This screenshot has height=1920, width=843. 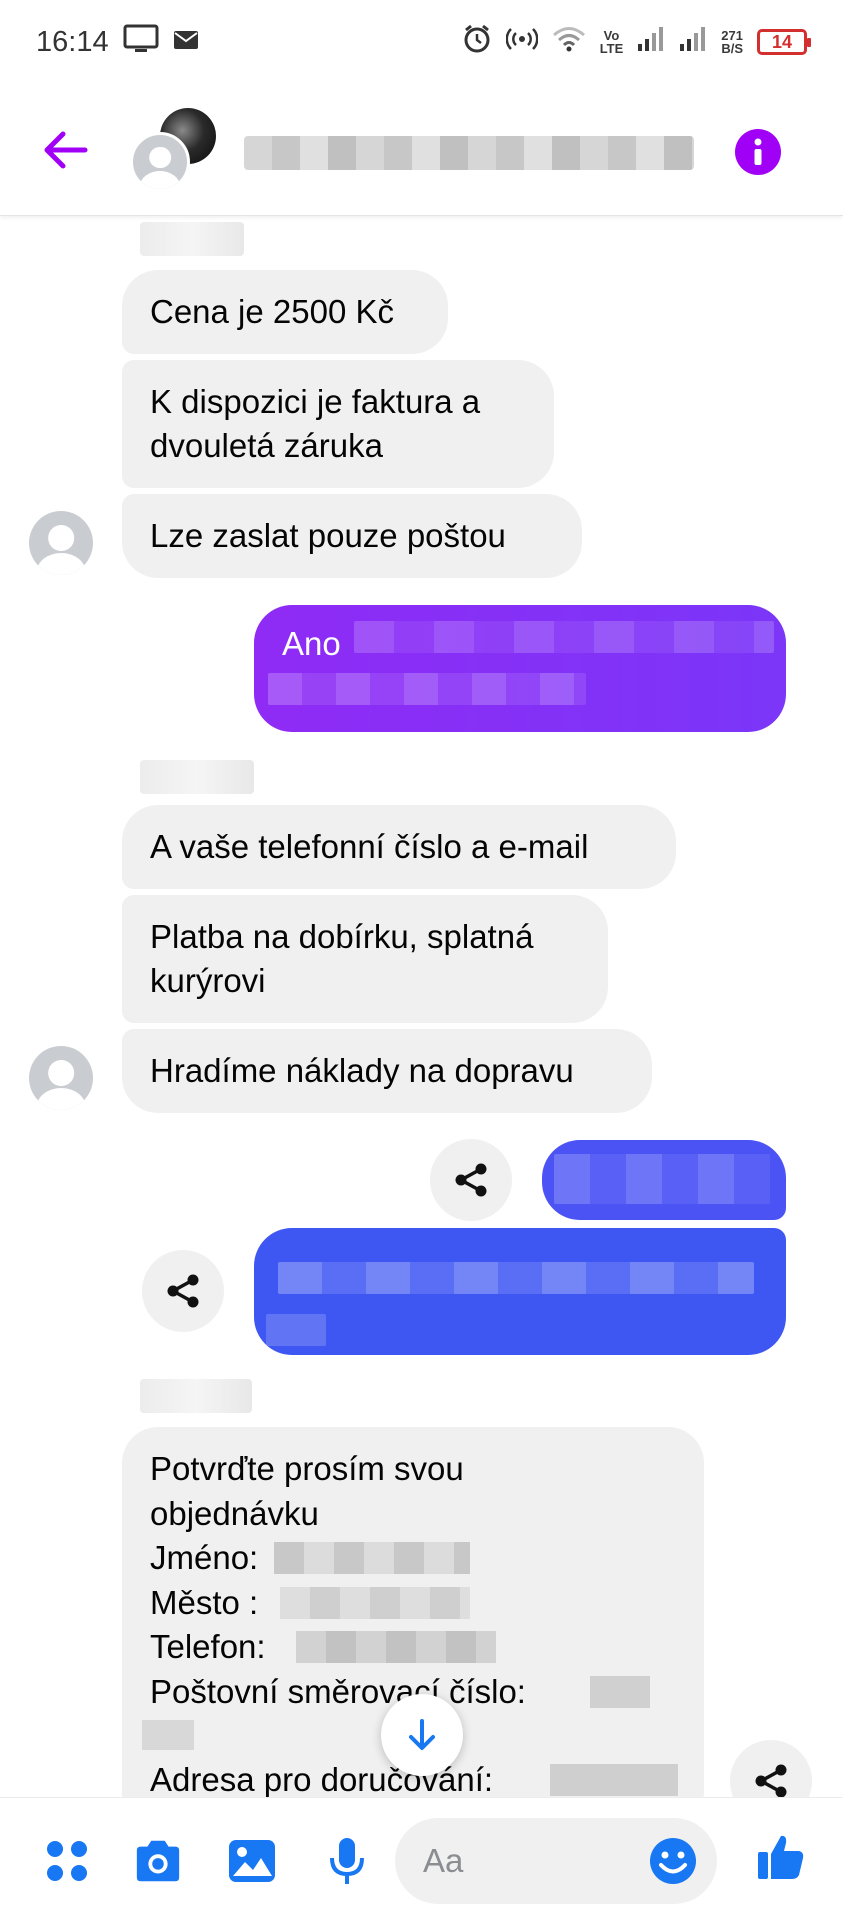 I want to click on like-button, so click(x=781, y=1857).